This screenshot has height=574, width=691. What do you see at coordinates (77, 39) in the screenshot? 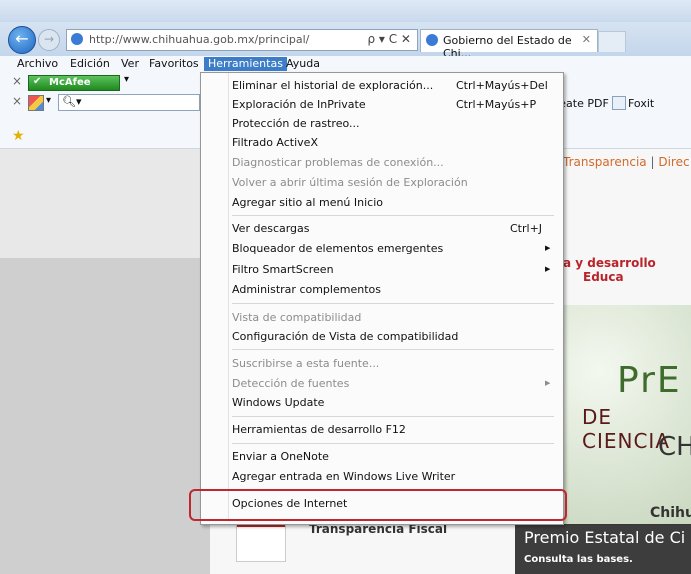
I see `site-favicon-icon` at bounding box center [77, 39].